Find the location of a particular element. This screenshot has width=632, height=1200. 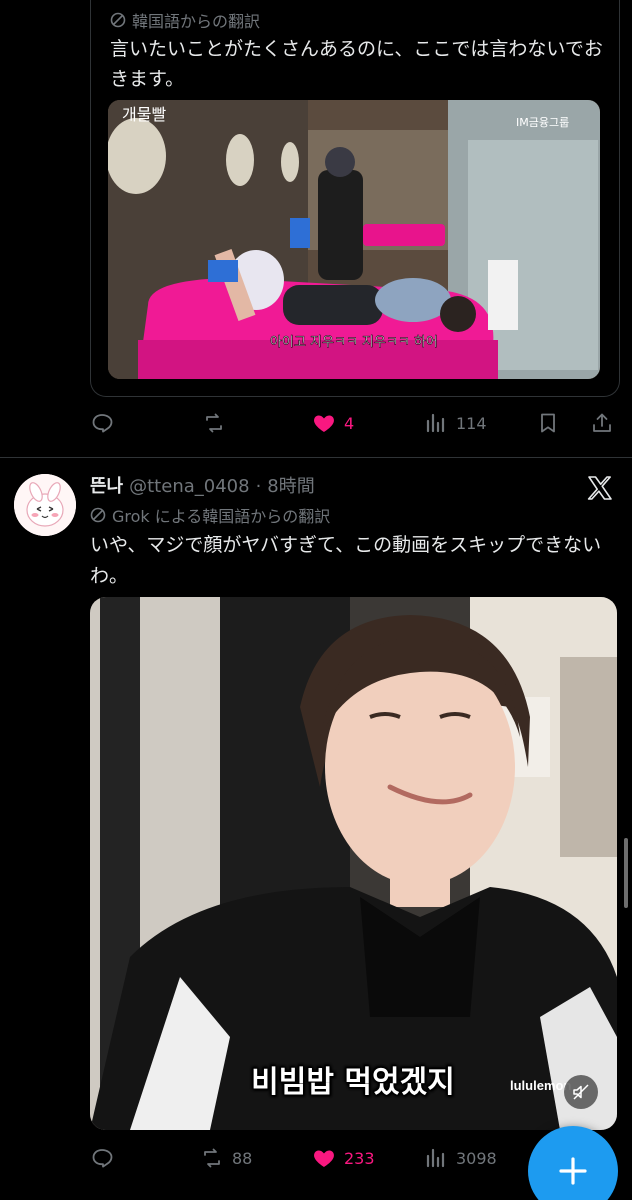

mute-icon is located at coordinates (581, 1092).